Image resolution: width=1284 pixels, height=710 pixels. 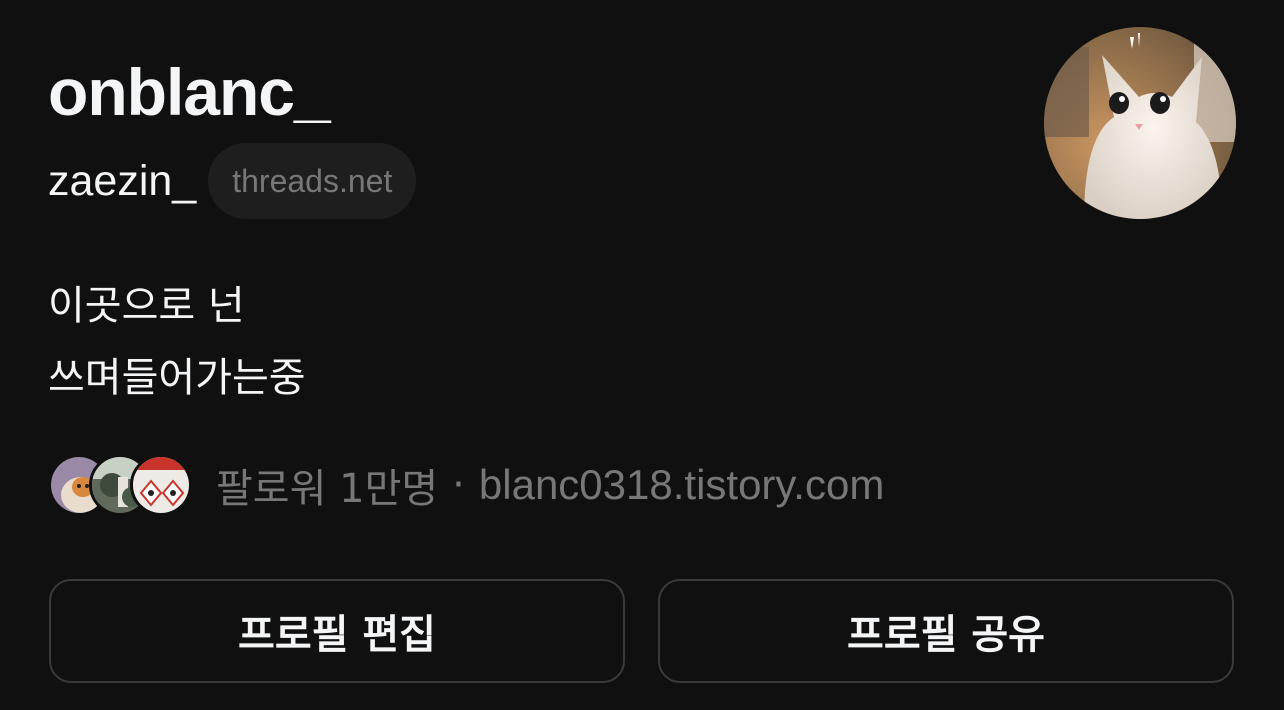 I want to click on edit-profile-button: 프로필 편집, so click(x=337, y=631).